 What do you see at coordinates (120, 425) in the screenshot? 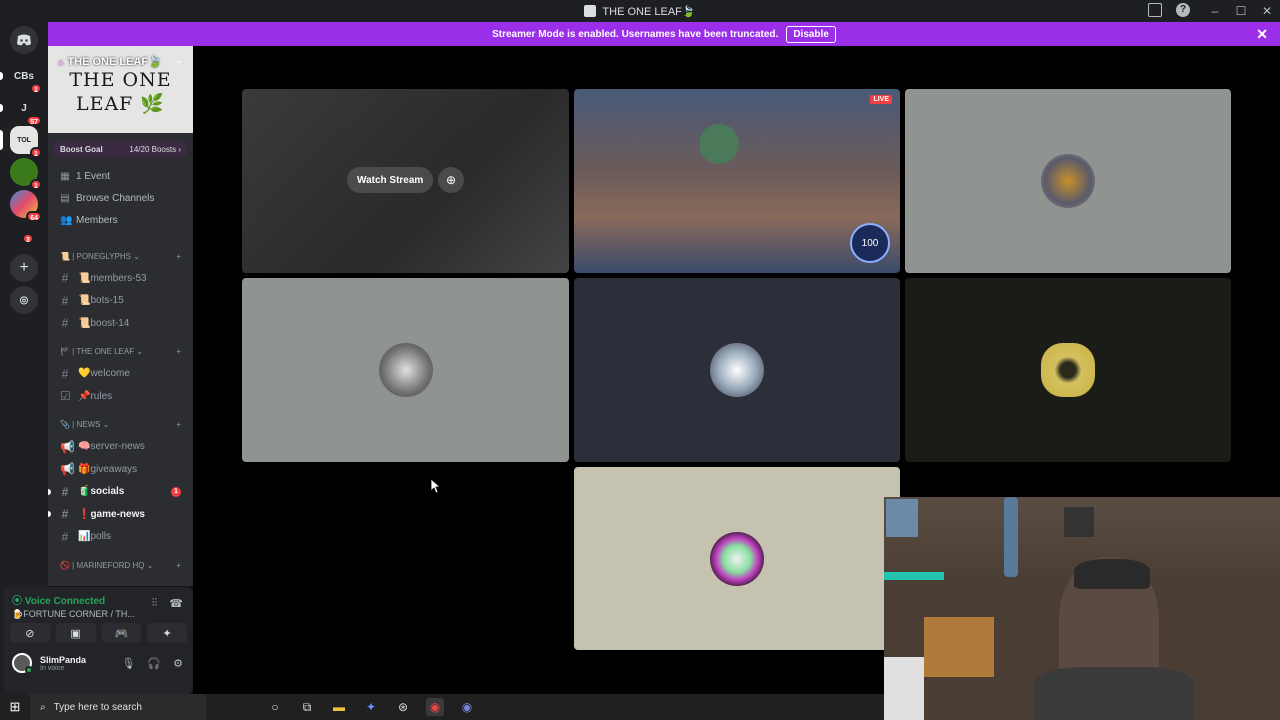
I see `category-news: 📎 | NEWS ⌄ +` at bounding box center [120, 425].